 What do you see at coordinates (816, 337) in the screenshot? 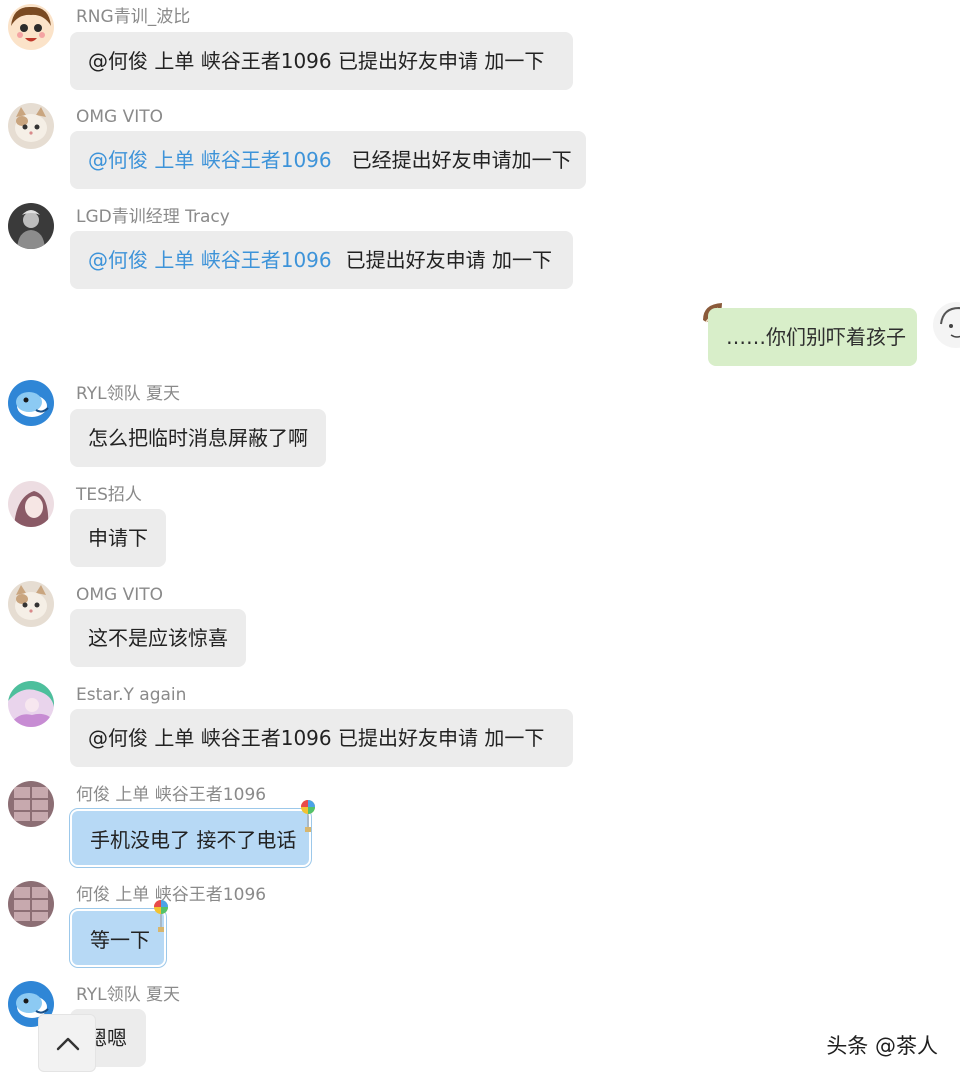
I see `message-text: ……你们别吓着孩子` at bounding box center [816, 337].